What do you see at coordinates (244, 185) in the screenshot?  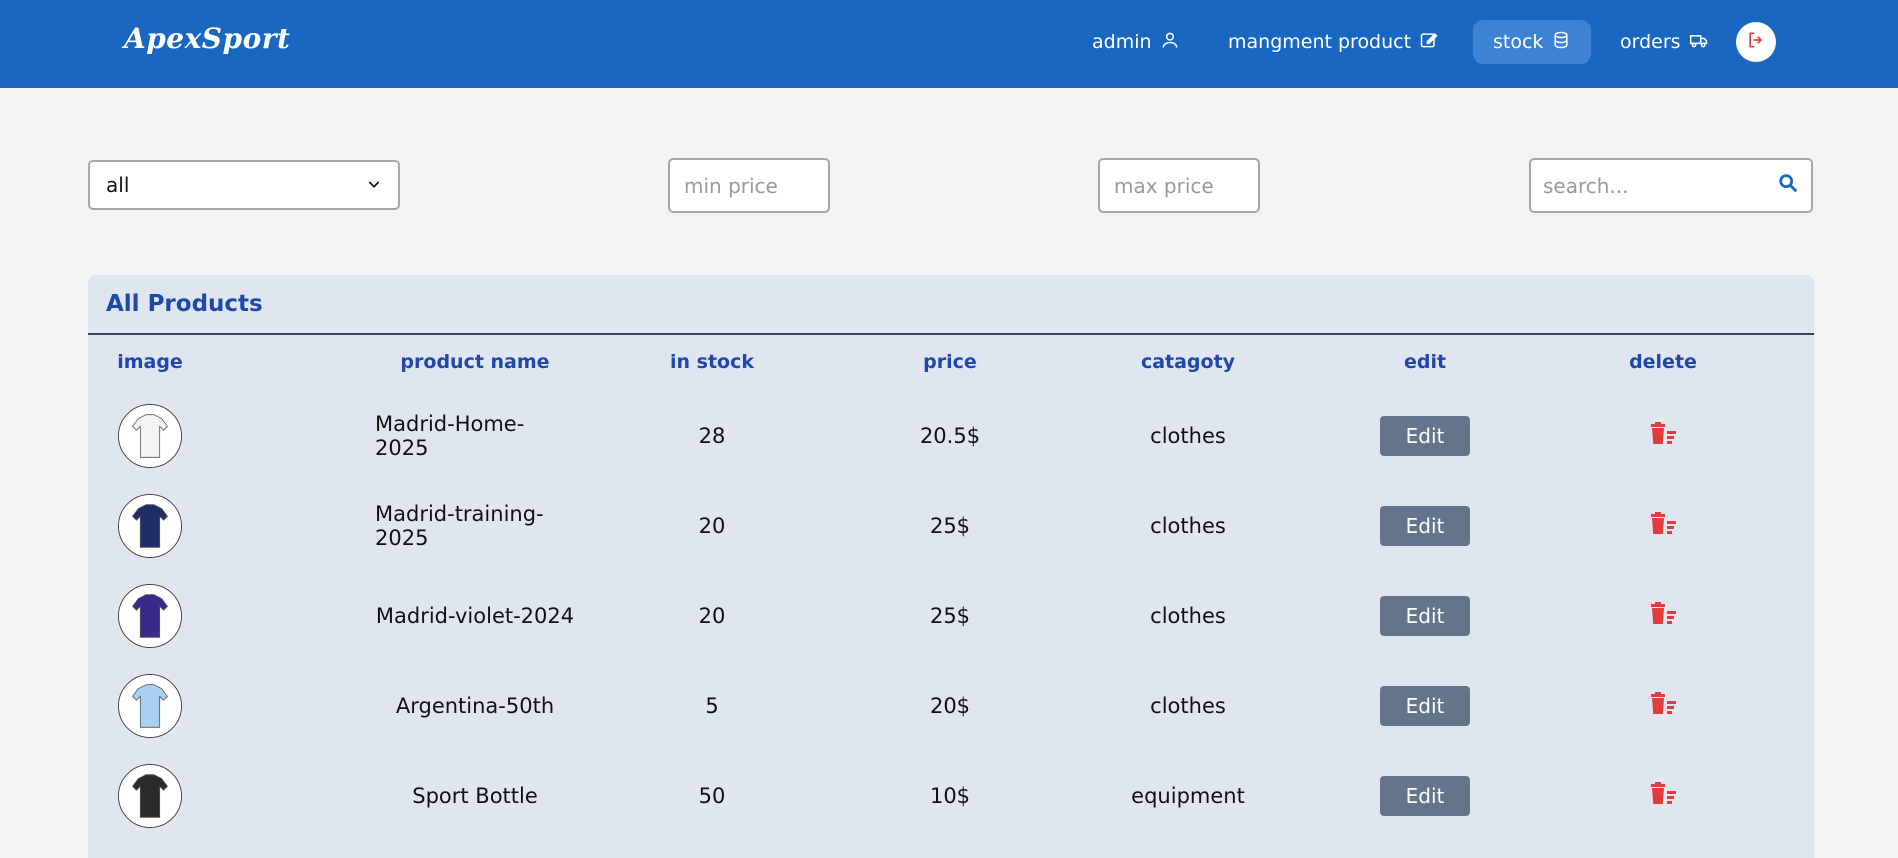 I see `category-select: all` at bounding box center [244, 185].